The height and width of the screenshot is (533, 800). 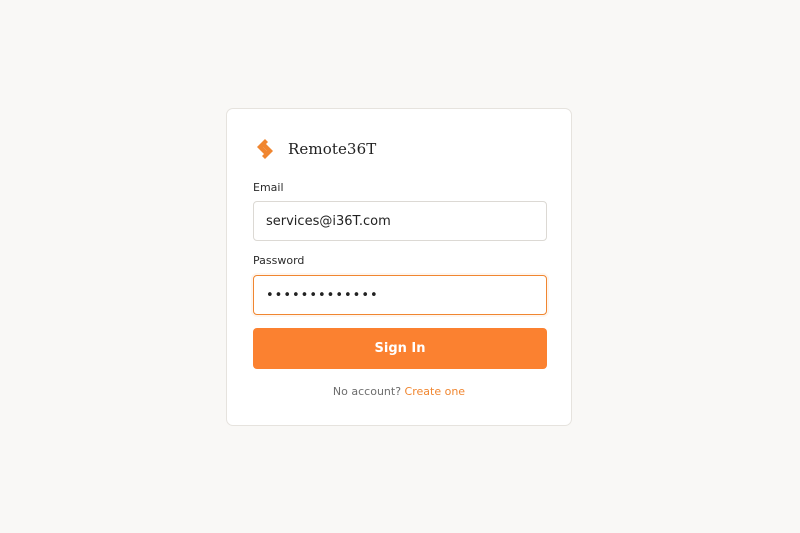 I want to click on email-label: Email, so click(x=268, y=187).